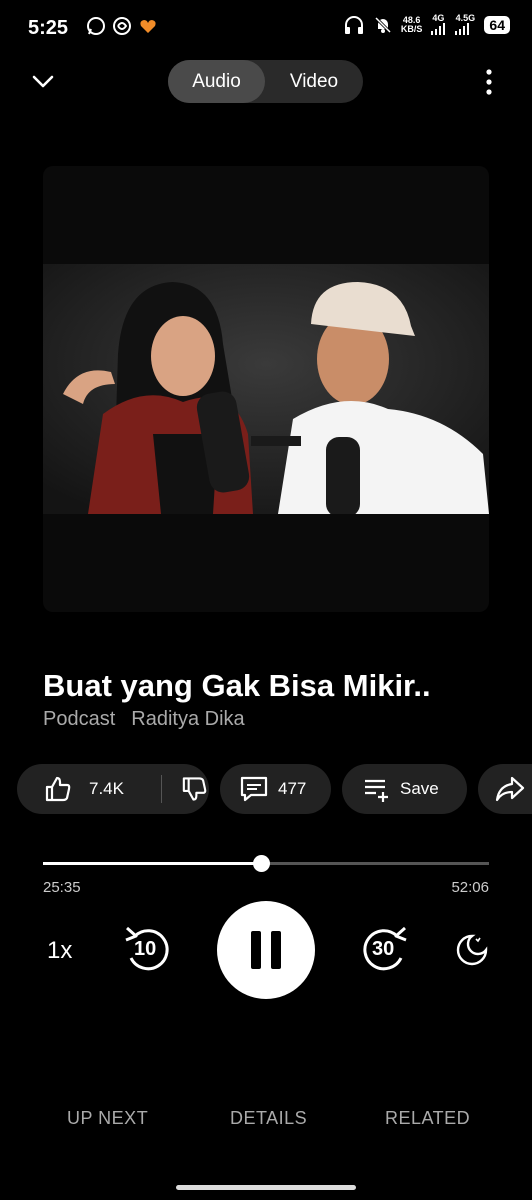 The image size is (532, 1200). What do you see at coordinates (162, 789) in the screenshot?
I see `like-divider` at bounding box center [162, 789].